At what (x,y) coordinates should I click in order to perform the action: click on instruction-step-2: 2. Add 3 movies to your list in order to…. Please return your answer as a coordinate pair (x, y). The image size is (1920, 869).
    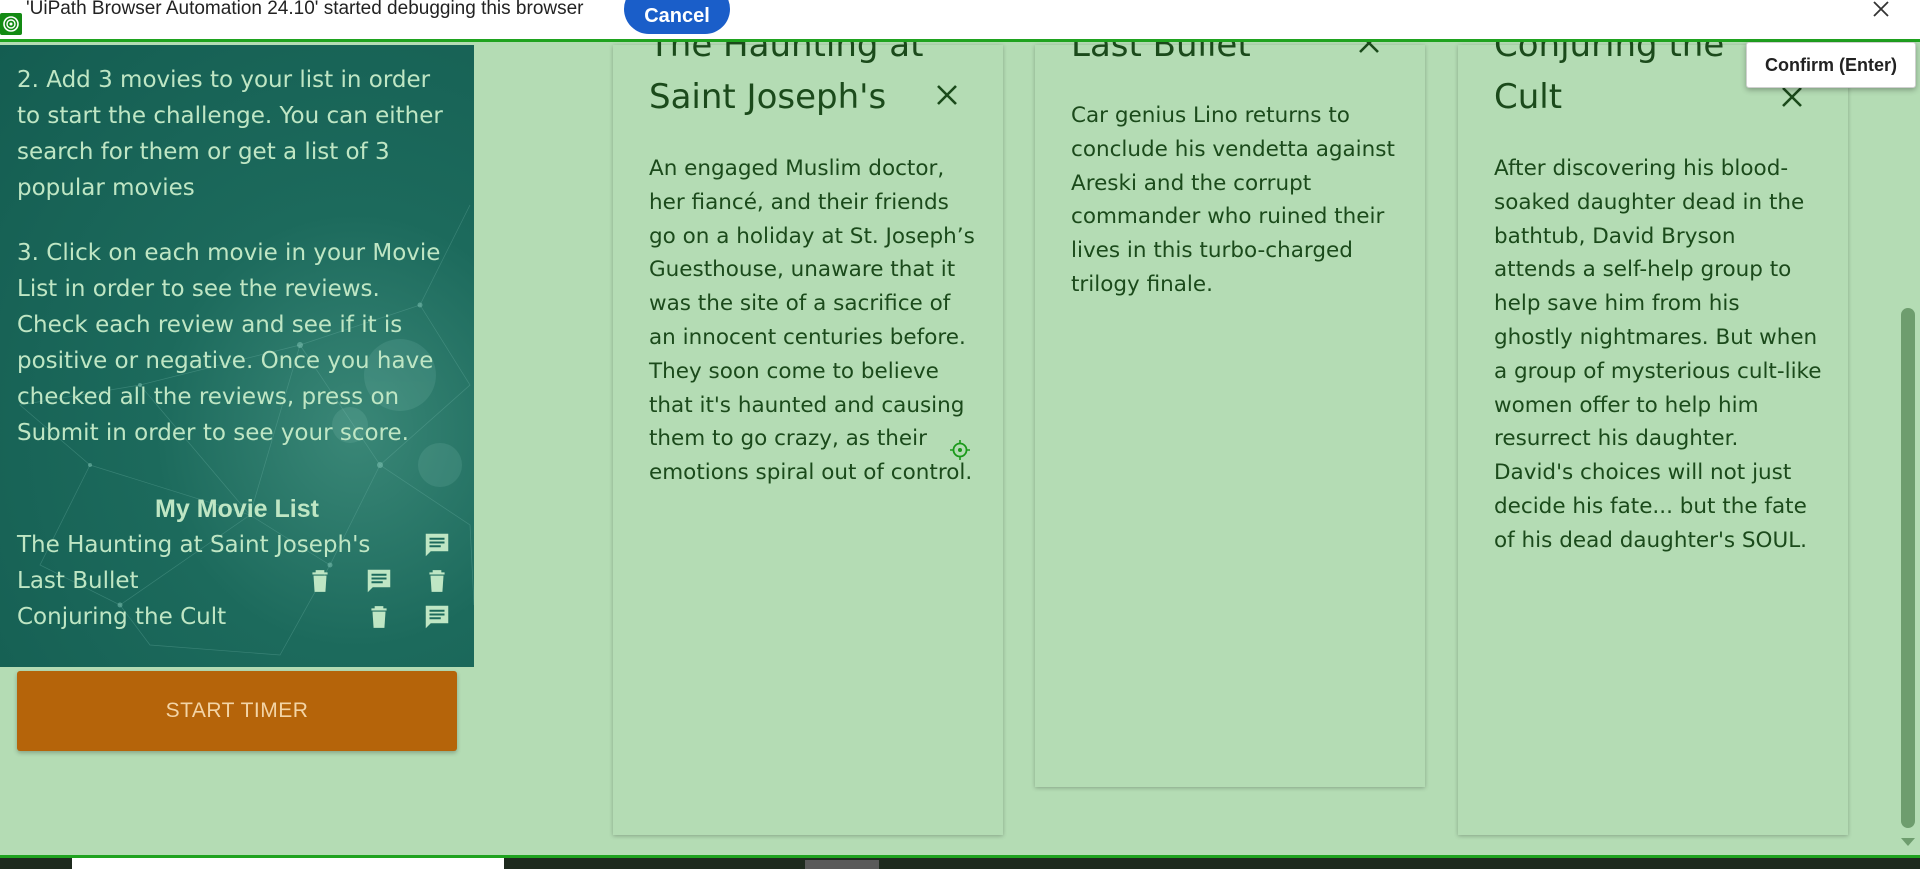
    Looking at the image, I should click on (230, 134).